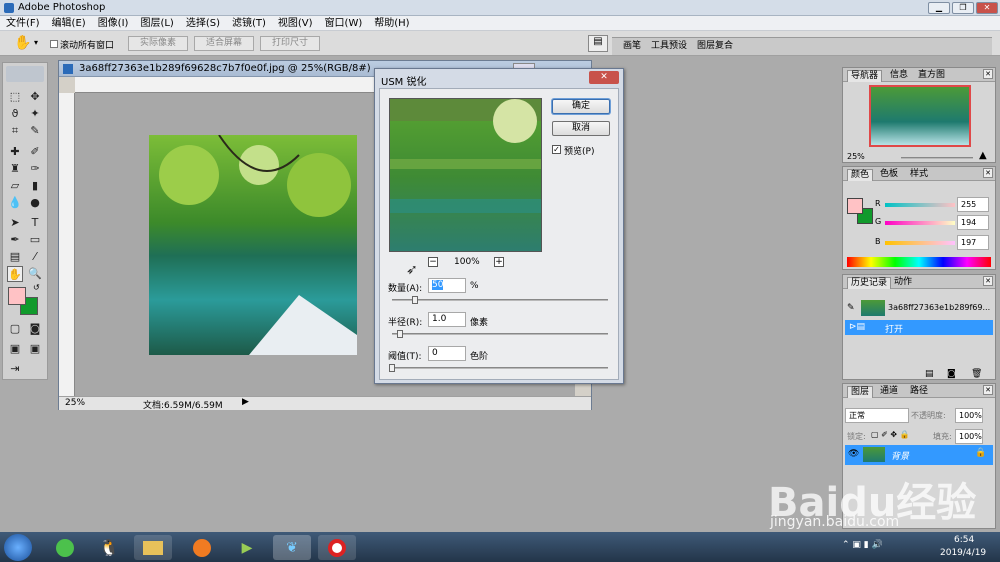 Image resolution: width=1000 pixels, height=562 pixels. Describe the element at coordinates (860, 392) in the screenshot. I see `tab-layers: 图层` at that location.